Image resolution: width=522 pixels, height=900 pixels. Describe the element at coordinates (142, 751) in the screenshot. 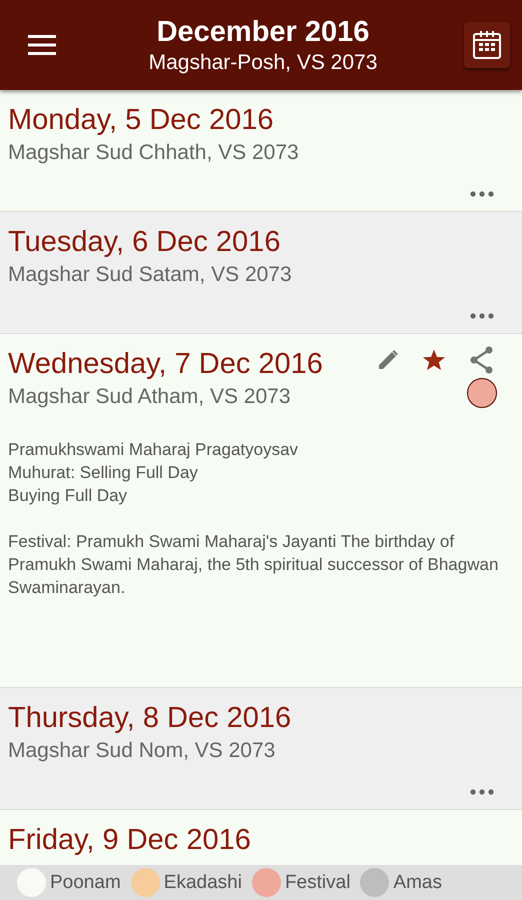

I see `day-tithi: Magshar Sud Nom, VS 2073` at that location.